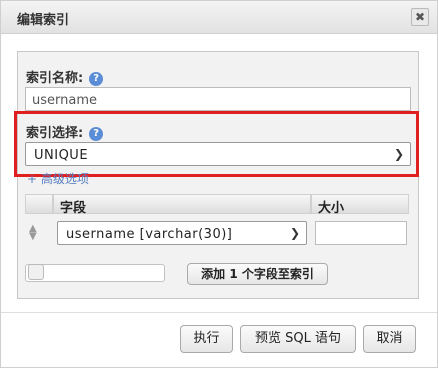 The width and height of the screenshot is (438, 368). What do you see at coordinates (219, 312) in the screenshot?
I see `footer-divider` at bounding box center [219, 312].